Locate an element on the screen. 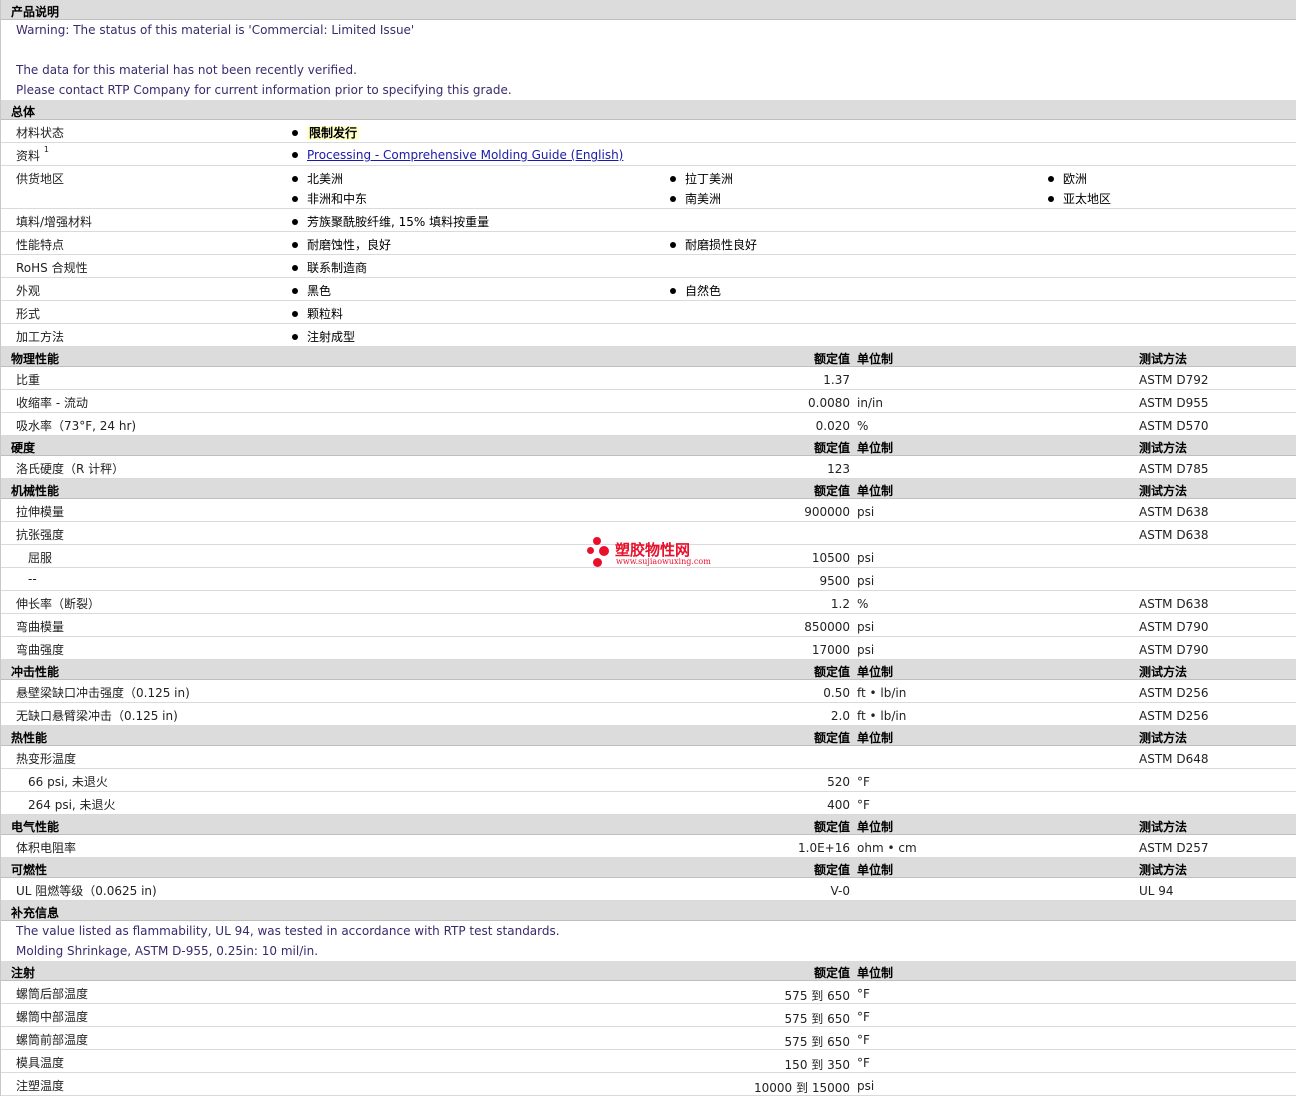 This screenshot has height=1105, width=1296. section-header-physical: 物理性能 额定值 单位制 测试方法 is located at coordinates (648, 357).